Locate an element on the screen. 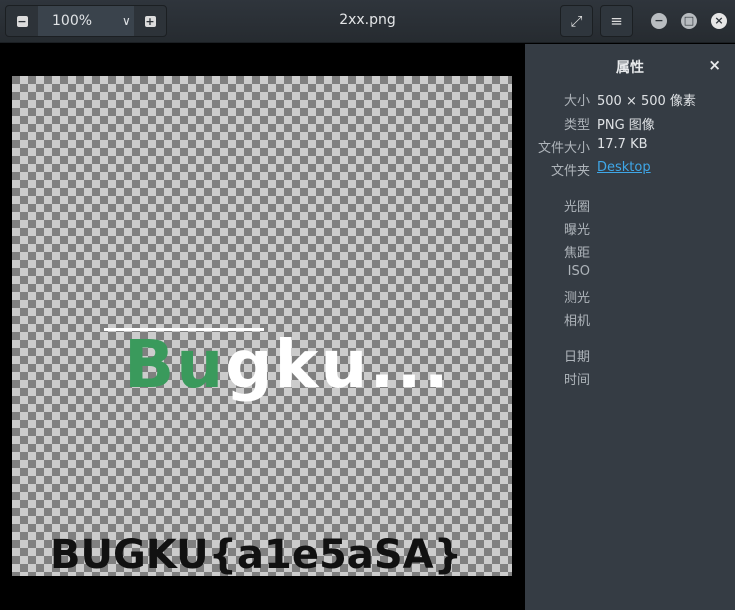 The image size is (735, 610). maximize-button: □ is located at coordinates (689, 21).